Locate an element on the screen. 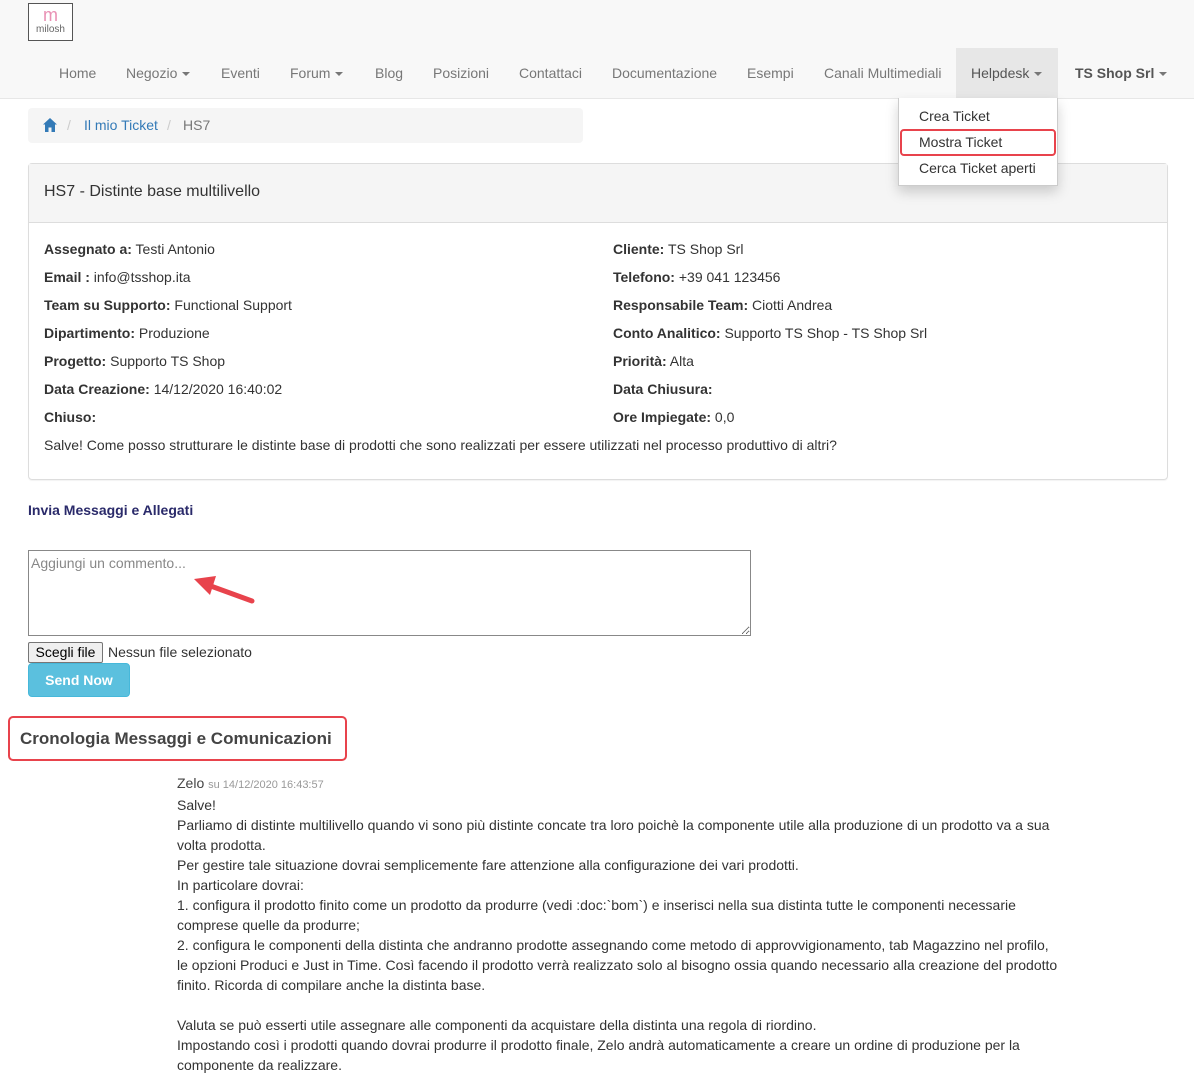 Image resolution: width=1194 pixels, height=1090 pixels. nav-posizioni: Posizioni is located at coordinates (461, 73).